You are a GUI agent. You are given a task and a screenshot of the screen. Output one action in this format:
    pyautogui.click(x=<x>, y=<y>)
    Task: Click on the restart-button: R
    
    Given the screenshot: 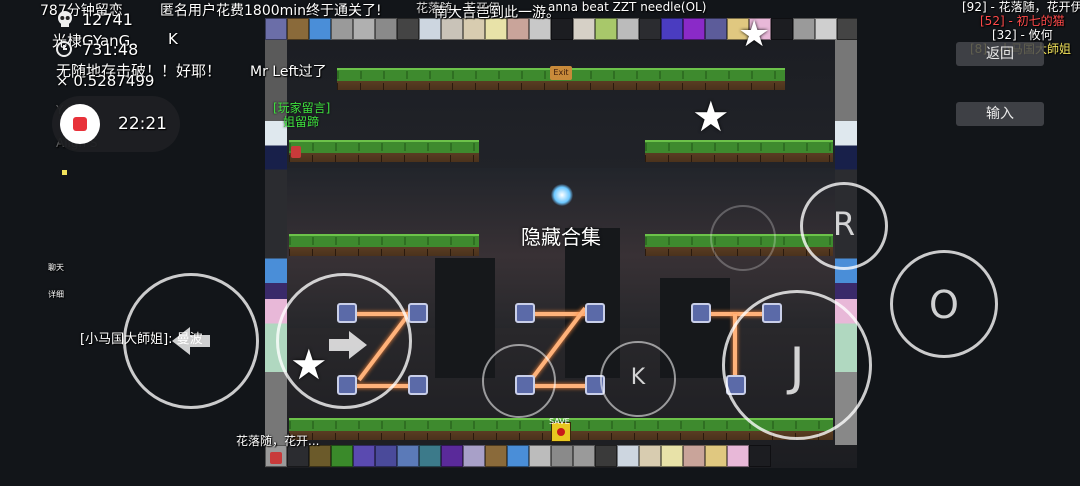 What is the action you would take?
    pyautogui.click(x=844, y=226)
    